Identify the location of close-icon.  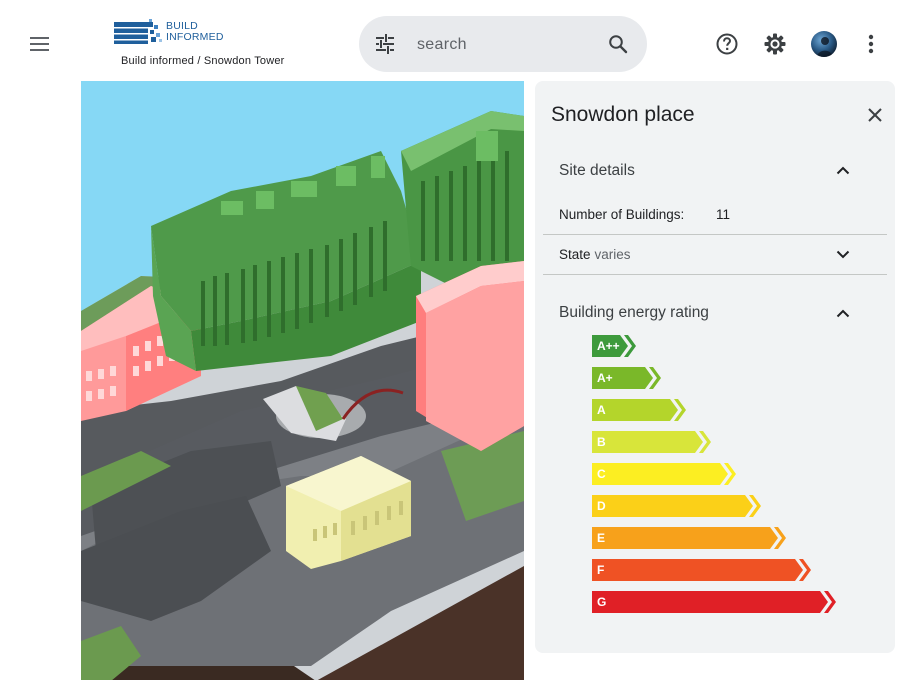
(875, 115).